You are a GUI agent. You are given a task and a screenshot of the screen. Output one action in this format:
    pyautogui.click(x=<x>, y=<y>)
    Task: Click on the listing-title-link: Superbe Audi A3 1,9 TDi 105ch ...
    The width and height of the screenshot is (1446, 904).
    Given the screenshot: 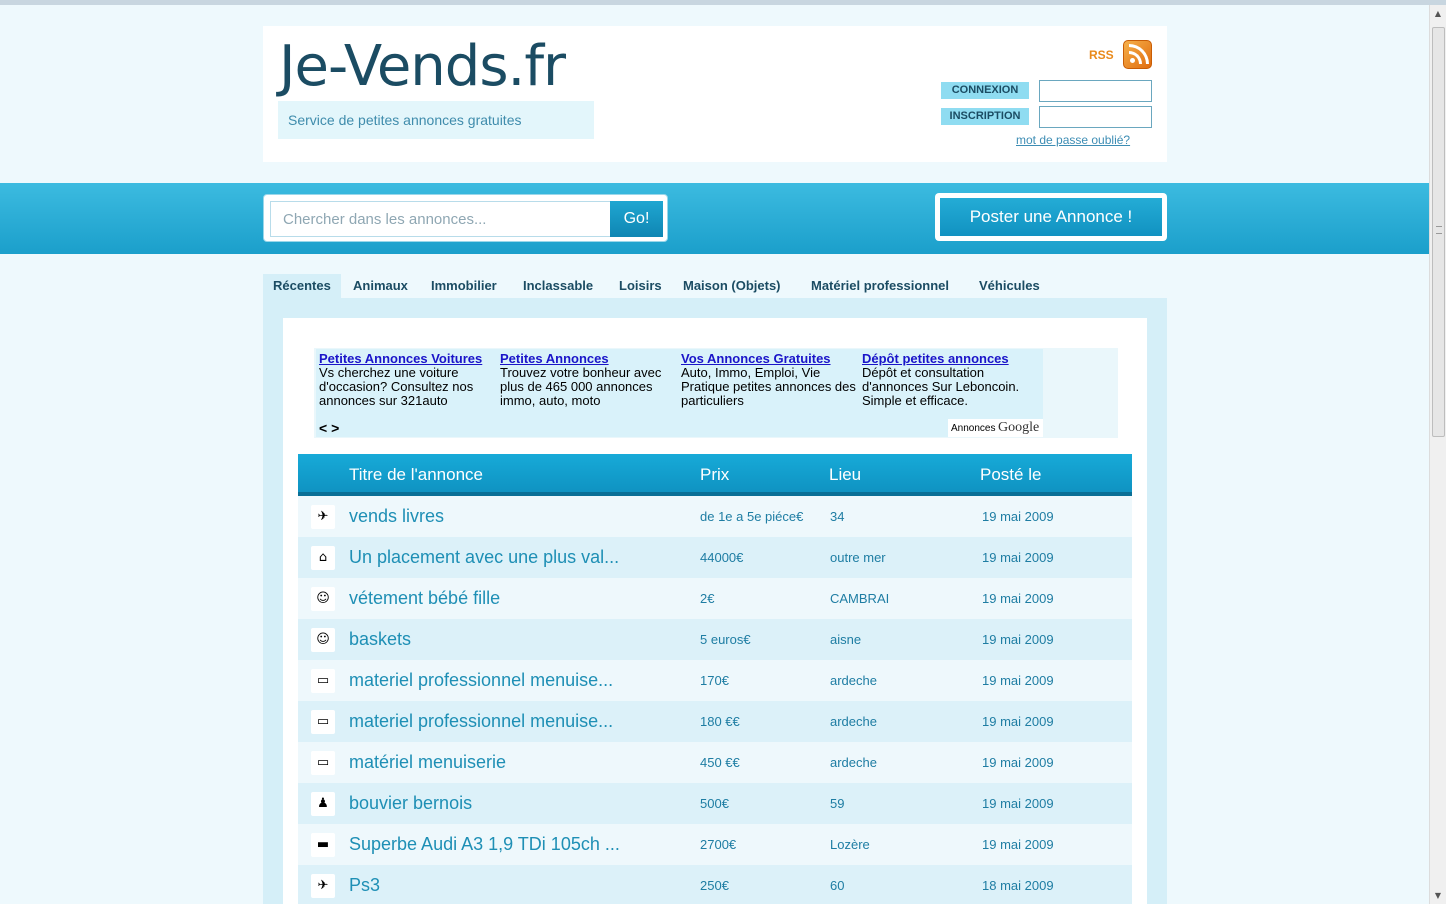 What is the action you would take?
    pyautogui.click(x=484, y=844)
    